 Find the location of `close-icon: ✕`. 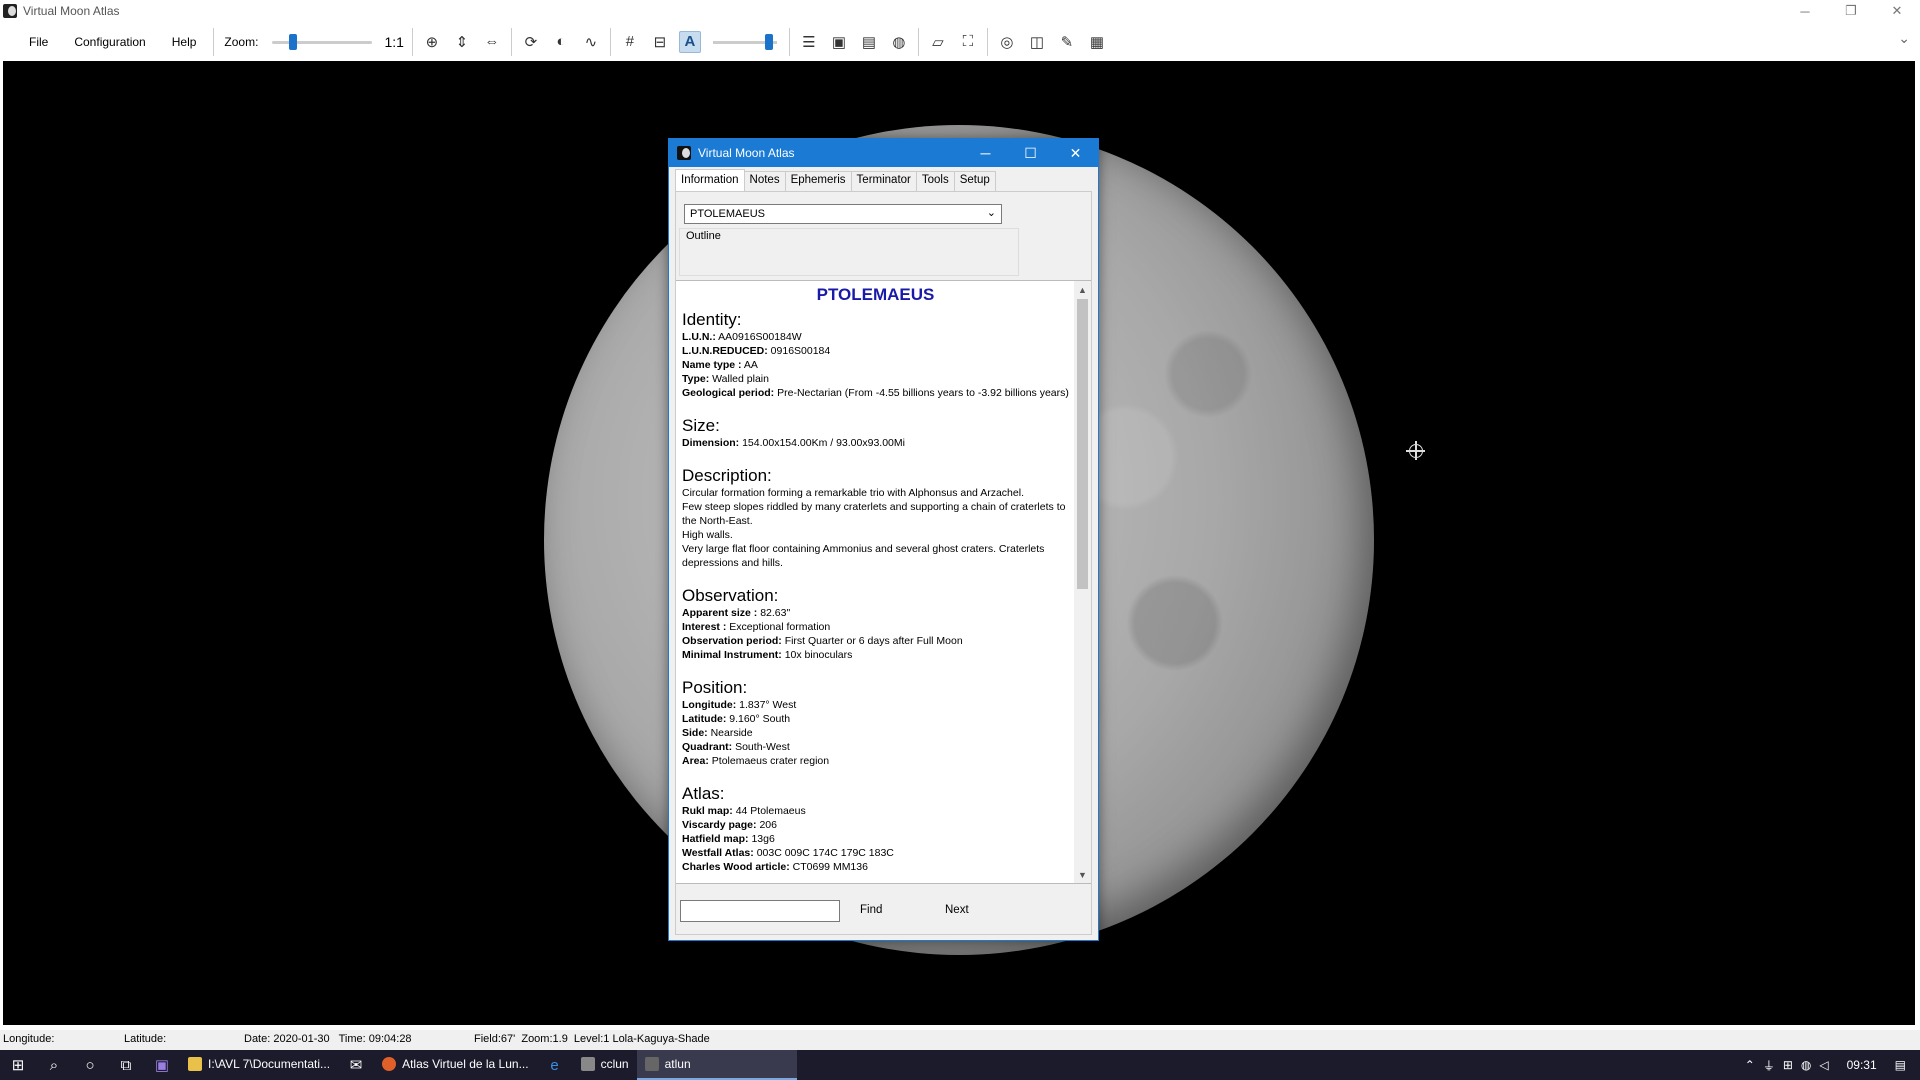

close-icon: ✕ is located at coordinates (1897, 11).